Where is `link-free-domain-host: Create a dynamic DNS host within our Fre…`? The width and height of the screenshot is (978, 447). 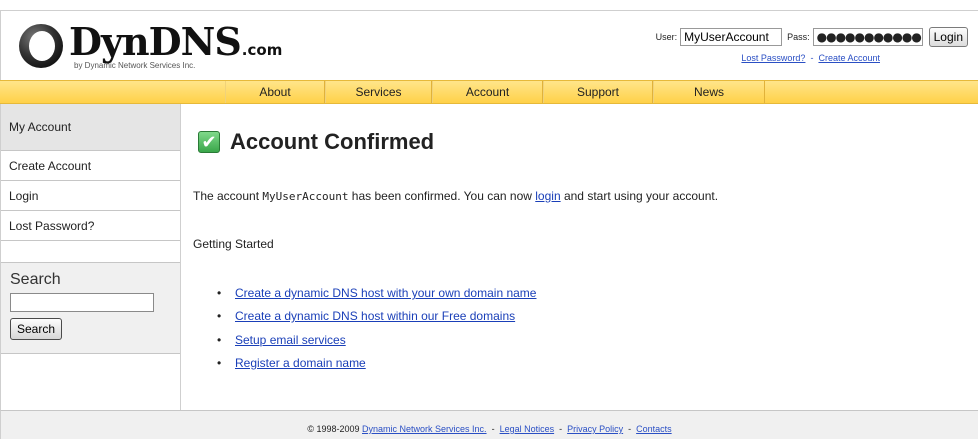 link-free-domain-host: Create a dynamic DNS host within our Fre… is located at coordinates (375, 316).